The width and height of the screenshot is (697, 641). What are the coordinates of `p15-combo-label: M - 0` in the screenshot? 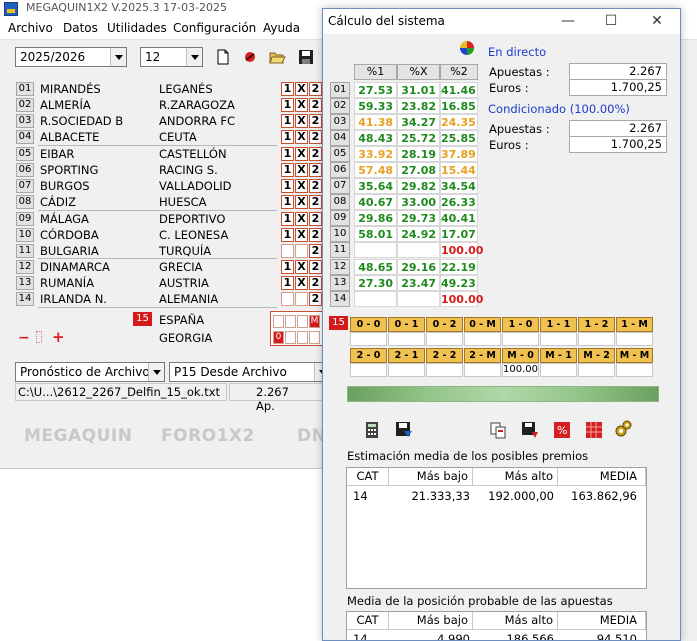 It's located at (520, 355).